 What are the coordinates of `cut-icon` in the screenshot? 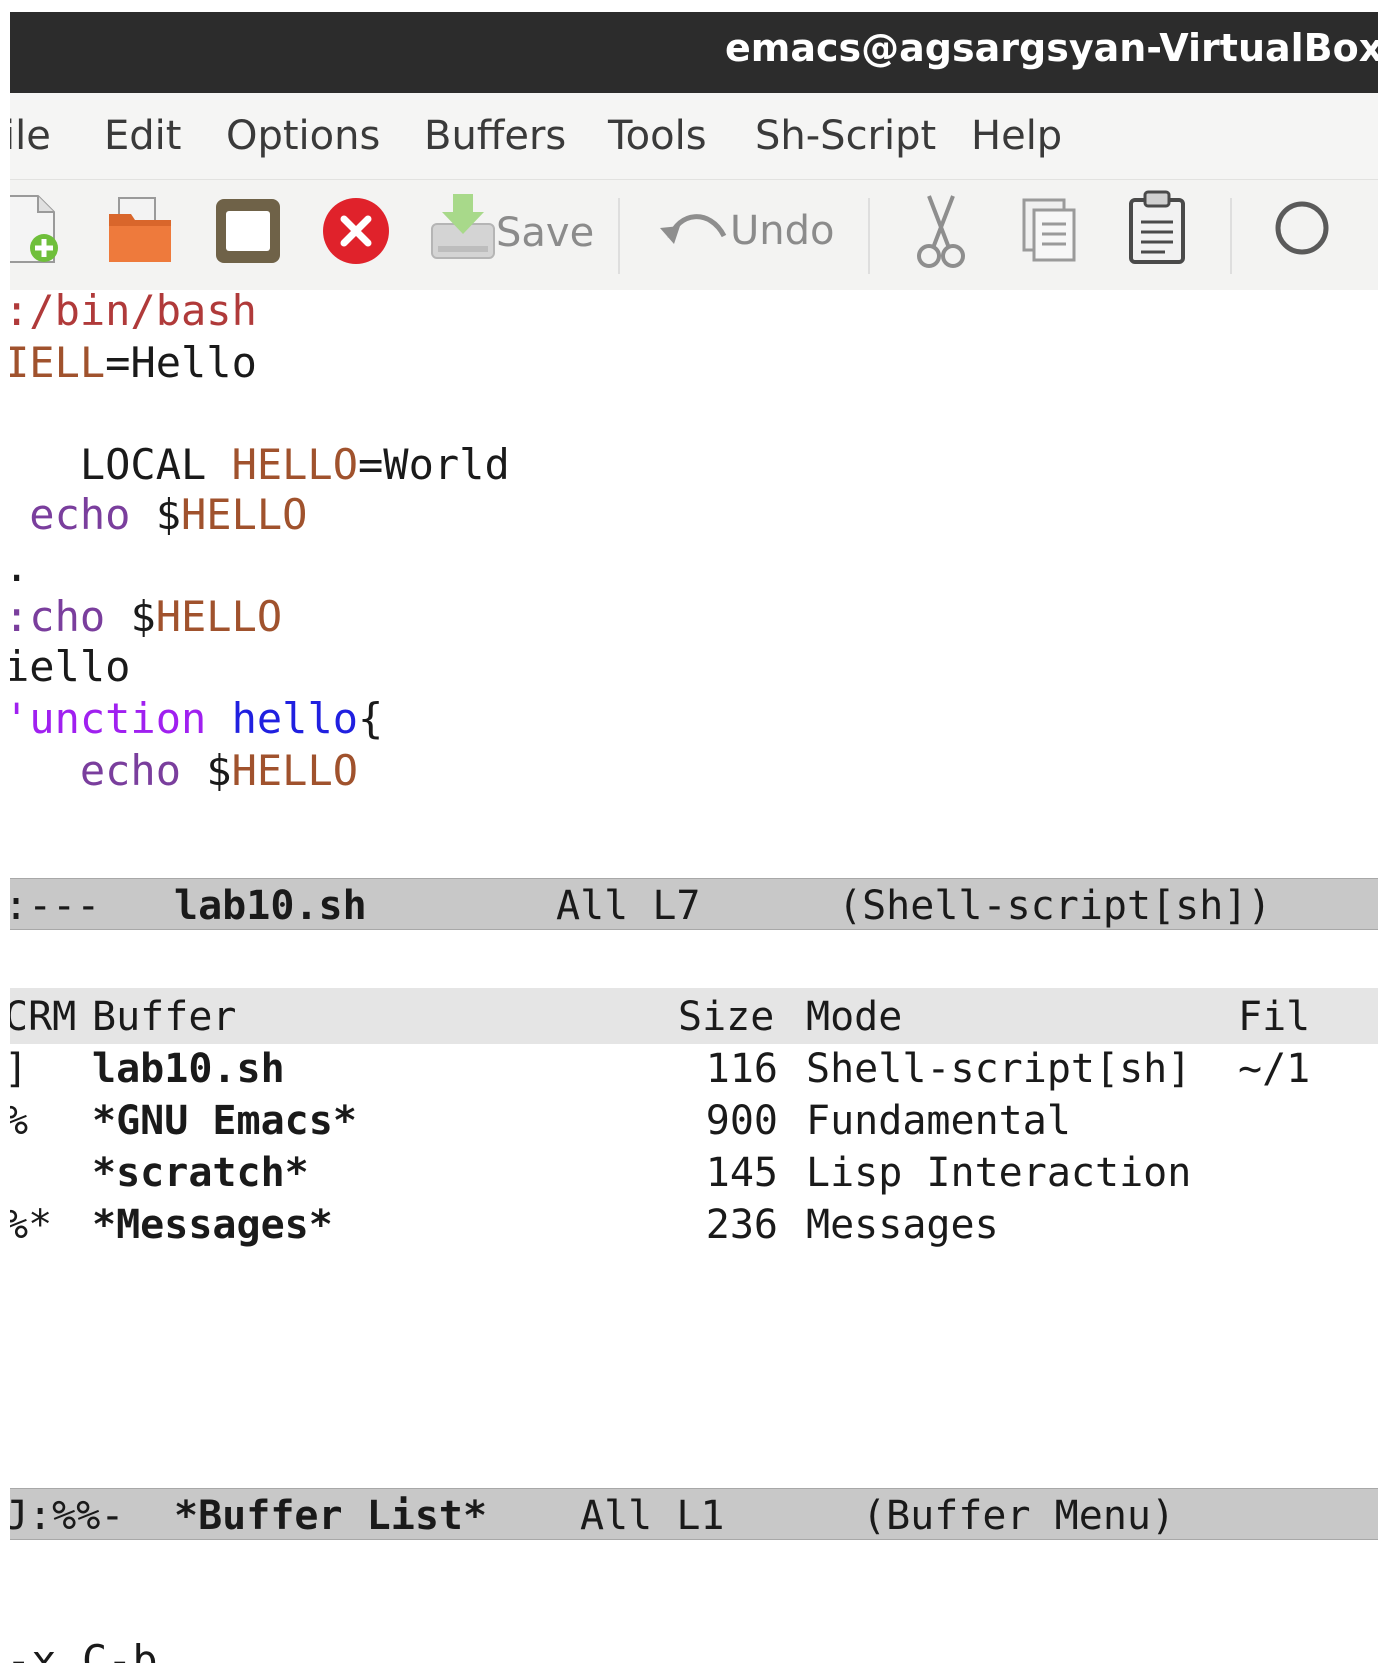 It's located at (941, 234).